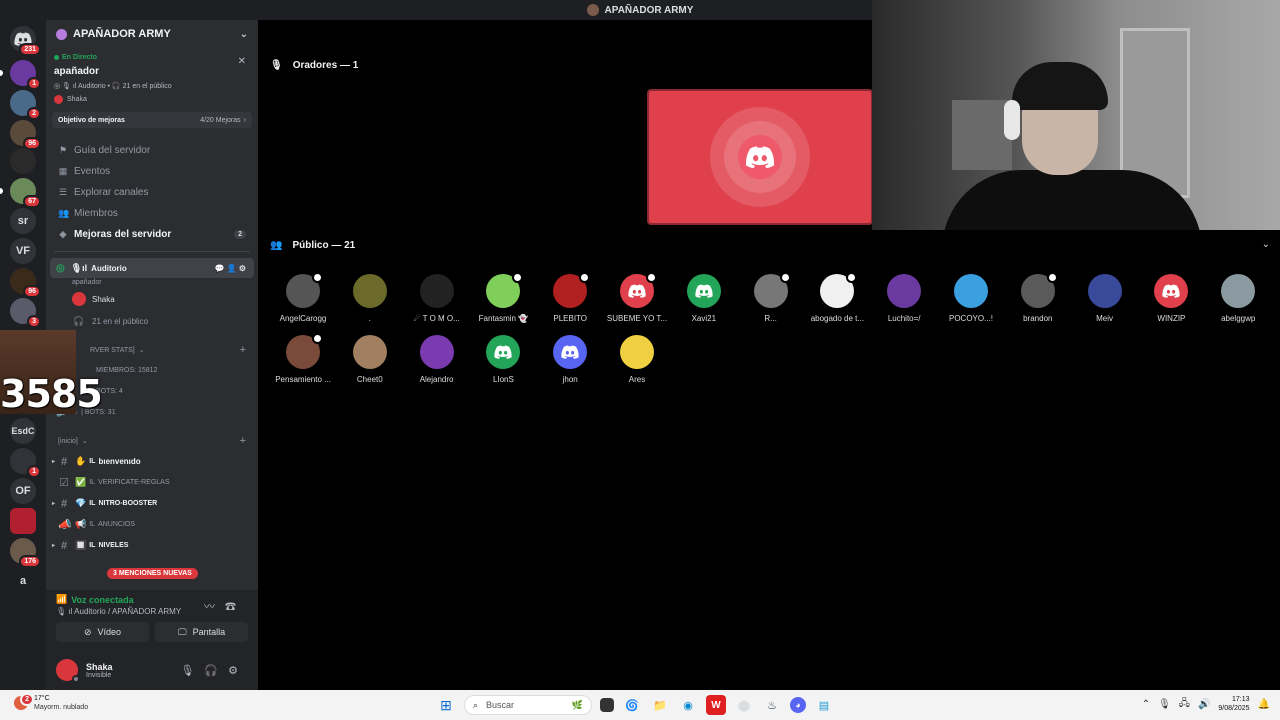 Image resolution: width=1280 pixels, height=720 pixels. I want to click on close-icon: ✕, so click(242, 61).